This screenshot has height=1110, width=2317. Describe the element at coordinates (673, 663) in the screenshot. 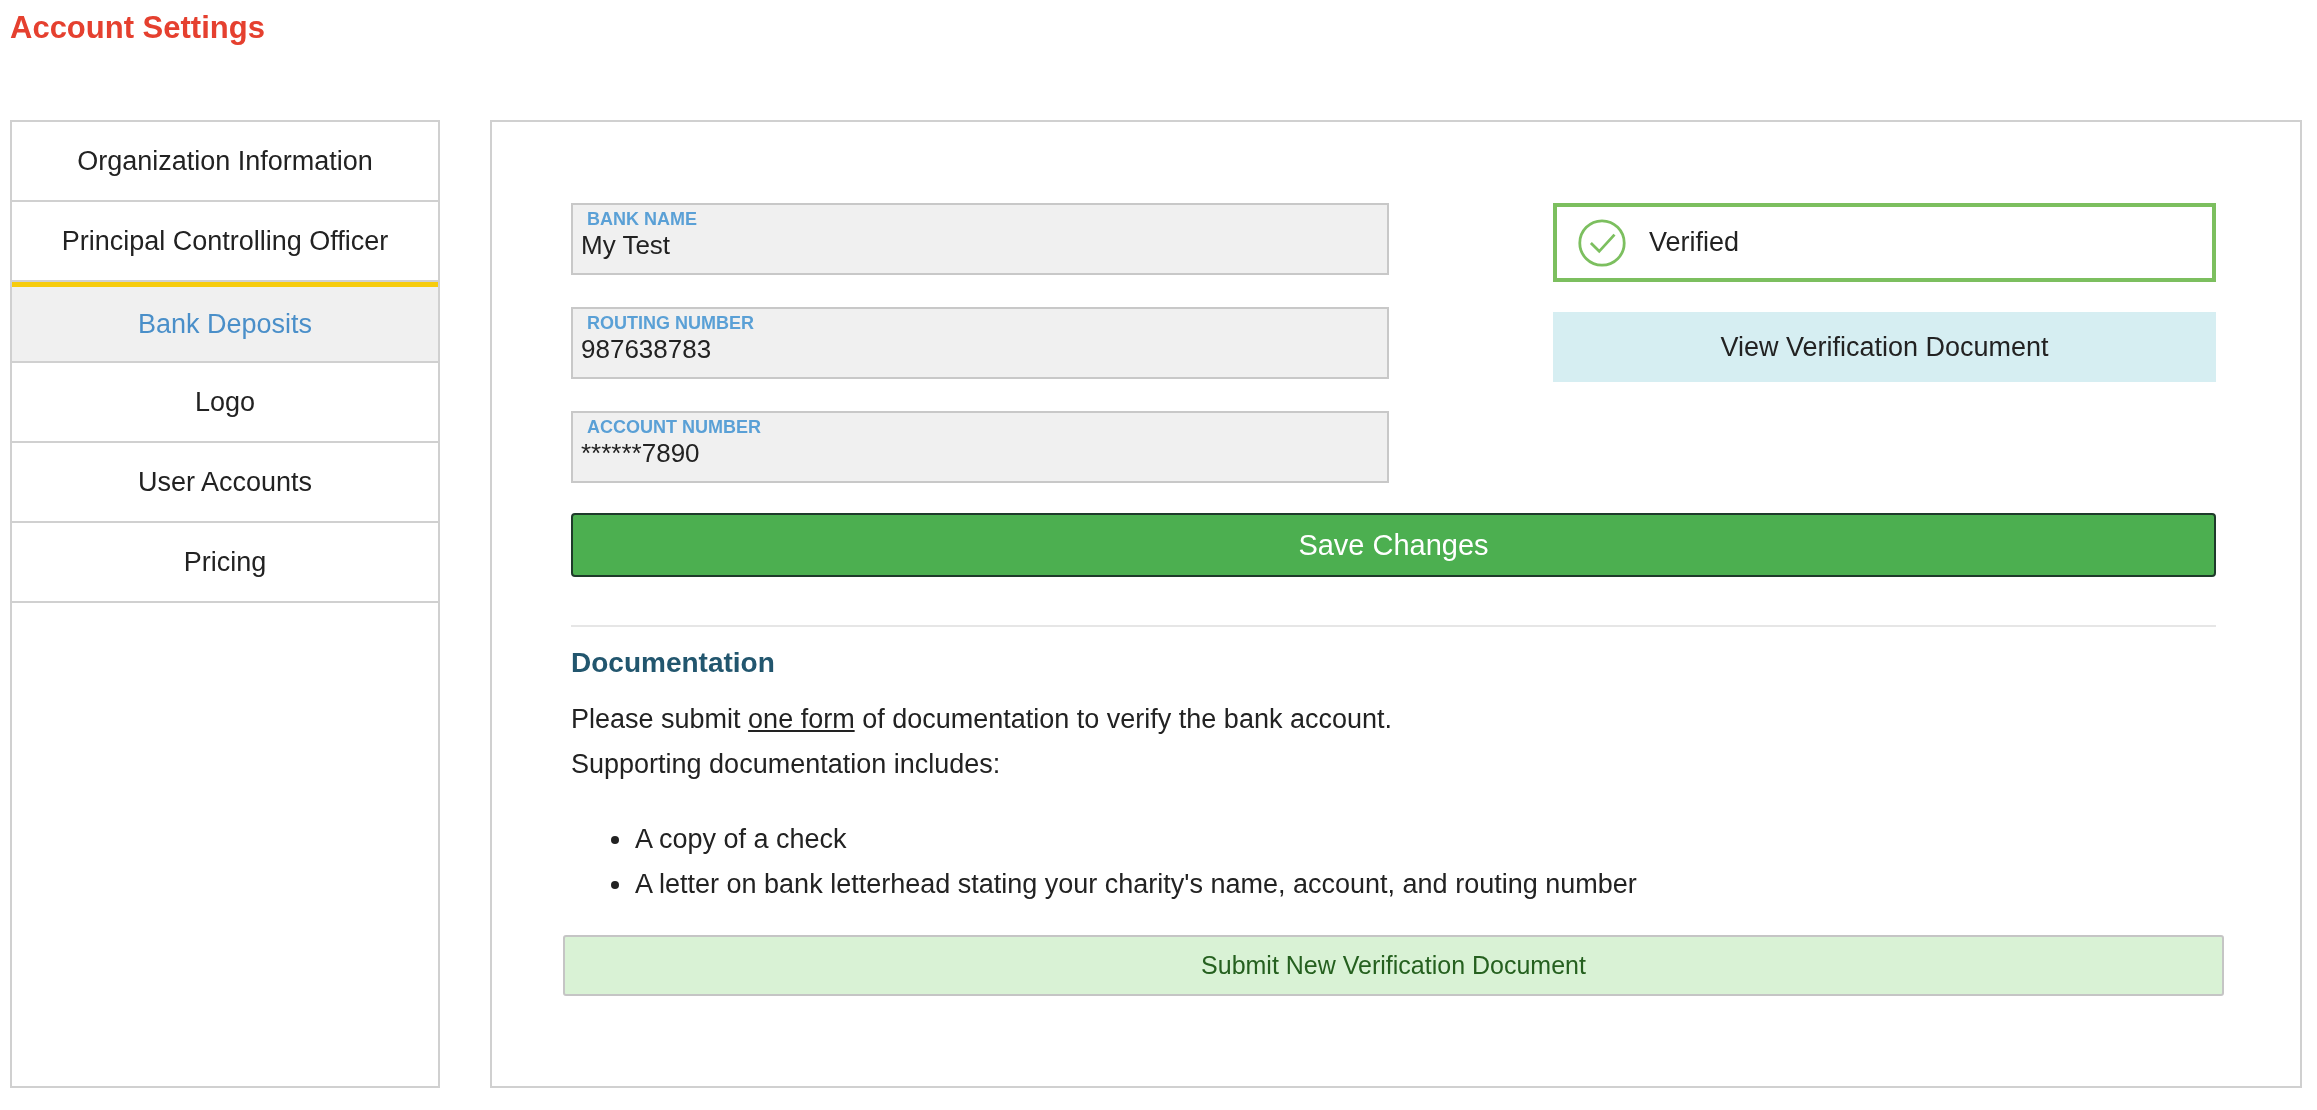

I see `section-heading: Documentation` at that location.